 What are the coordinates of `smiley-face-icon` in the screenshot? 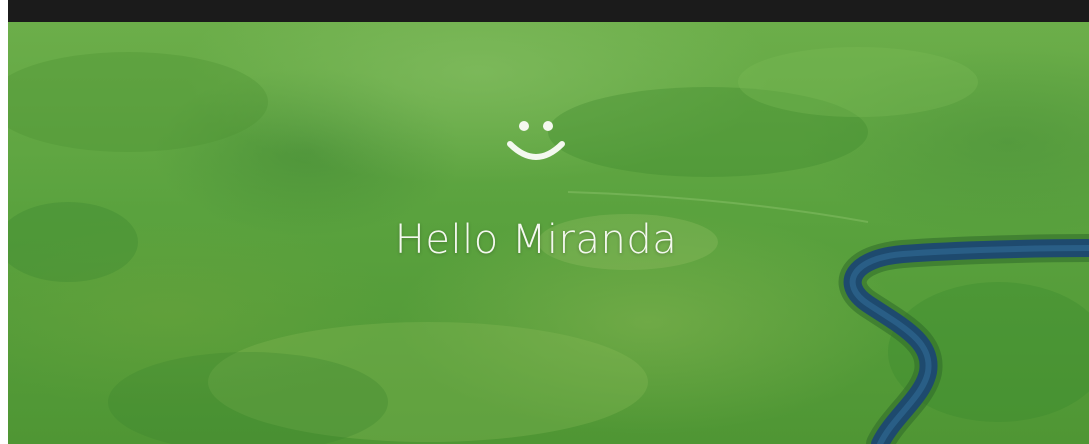 It's located at (536, 140).